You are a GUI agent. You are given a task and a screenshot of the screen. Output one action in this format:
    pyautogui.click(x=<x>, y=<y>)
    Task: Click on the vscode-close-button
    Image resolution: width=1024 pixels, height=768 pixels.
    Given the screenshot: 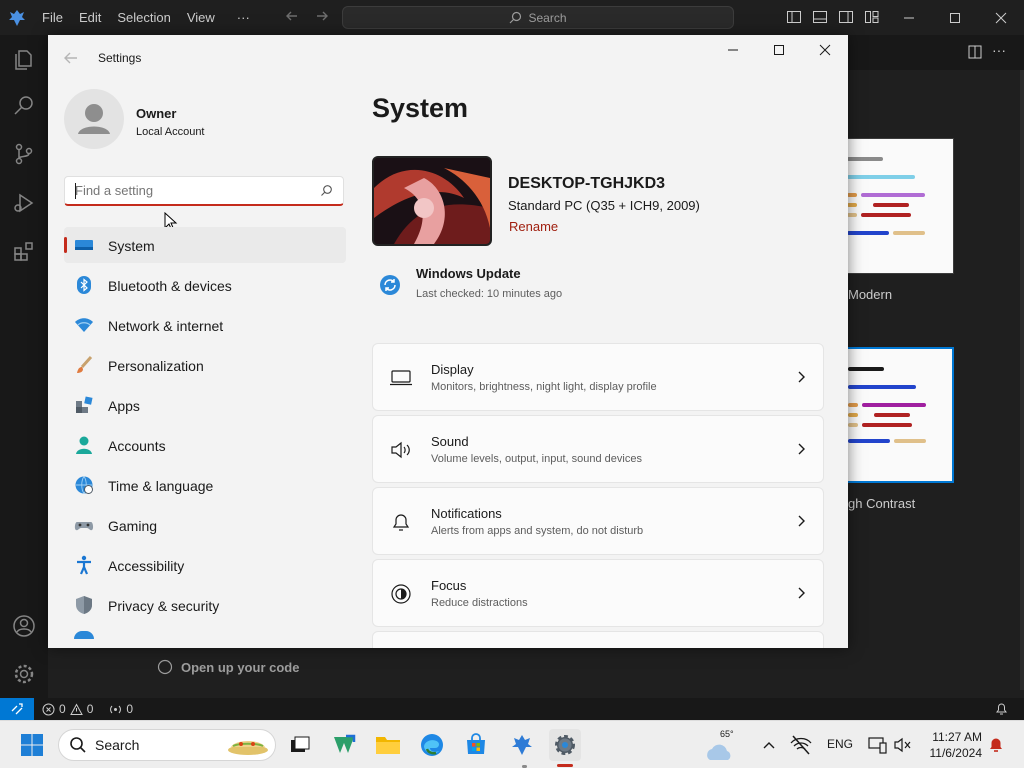 What is the action you would take?
    pyautogui.click(x=1001, y=17)
    